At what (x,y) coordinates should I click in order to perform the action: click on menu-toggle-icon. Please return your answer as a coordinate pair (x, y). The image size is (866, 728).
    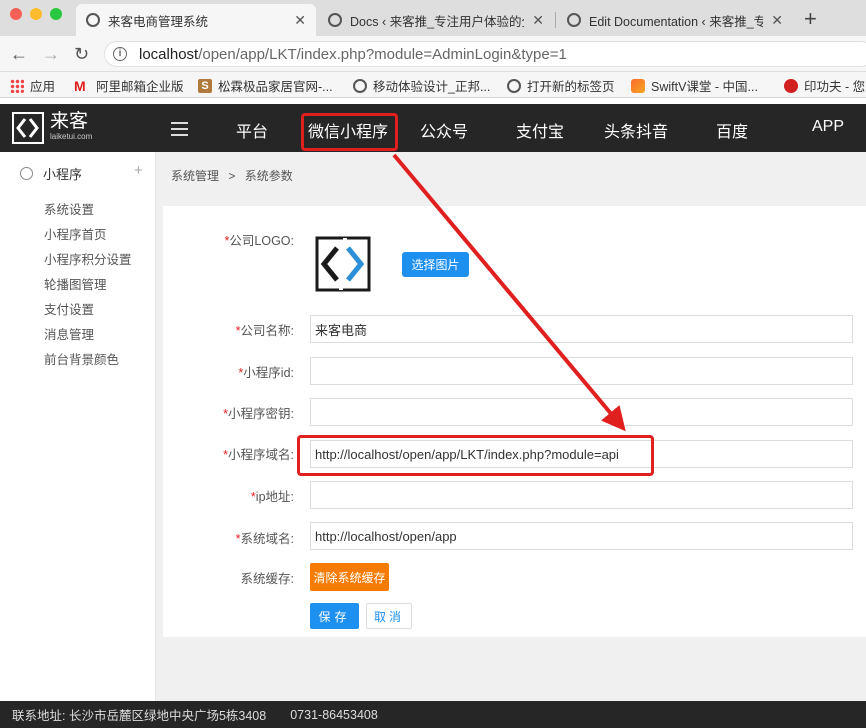
    Looking at the image, I should click on (179, 131).